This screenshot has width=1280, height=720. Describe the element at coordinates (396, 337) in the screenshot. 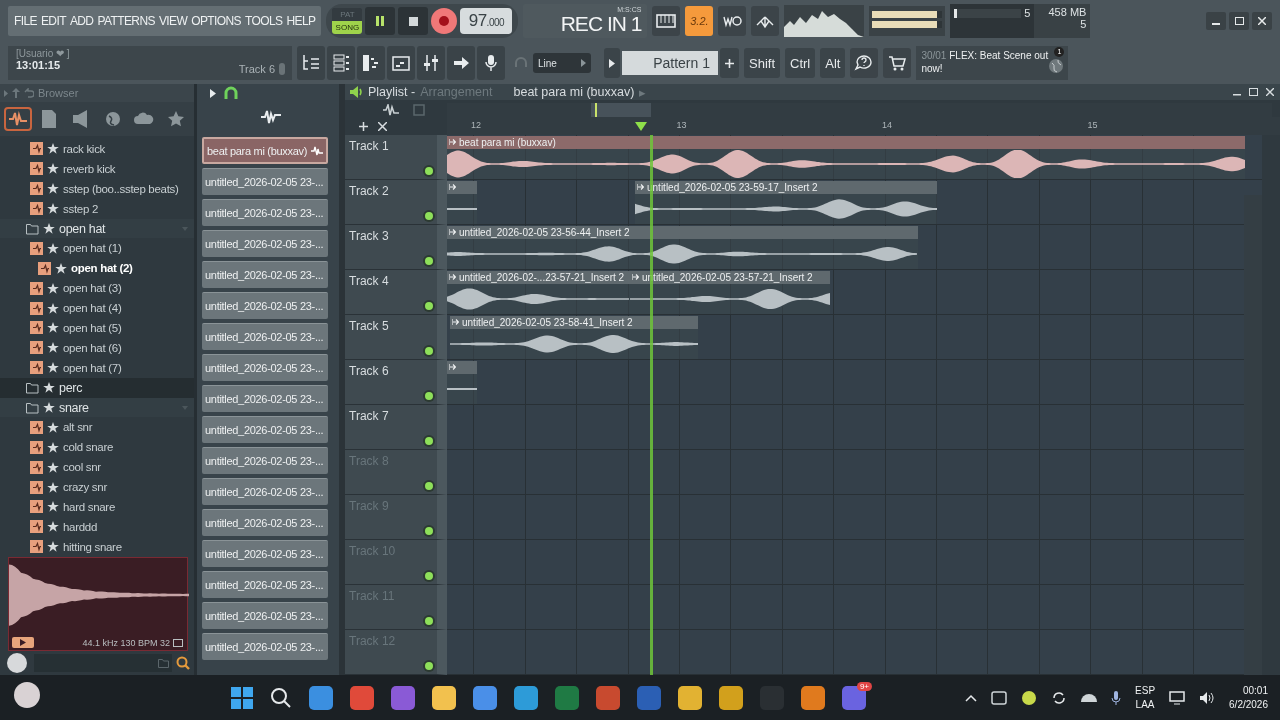

I see `track-header: Track 5` at that location.